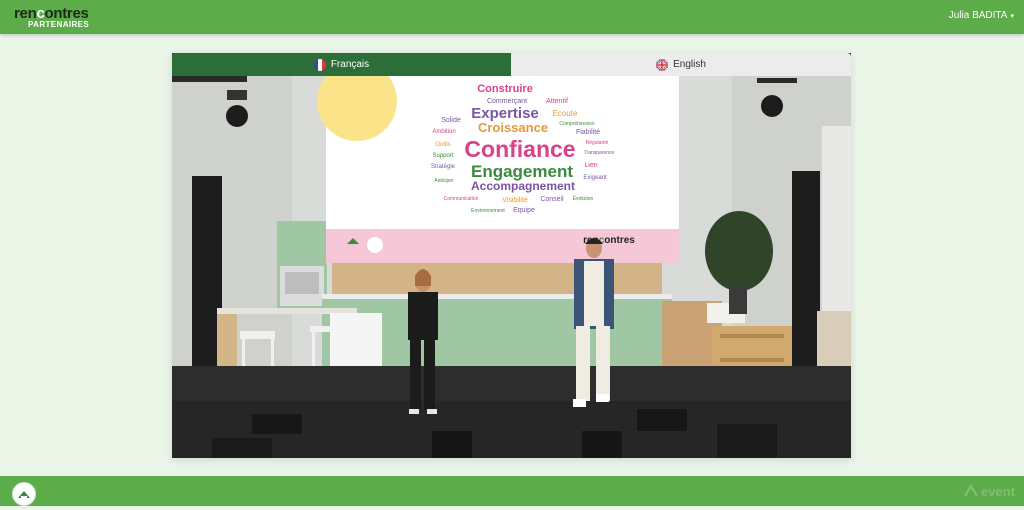 The image size is (1024, 510). What do you see at coordinates (461, 199) in the screenshot?
I see `word: Communication` at bounding box center [461, 199].